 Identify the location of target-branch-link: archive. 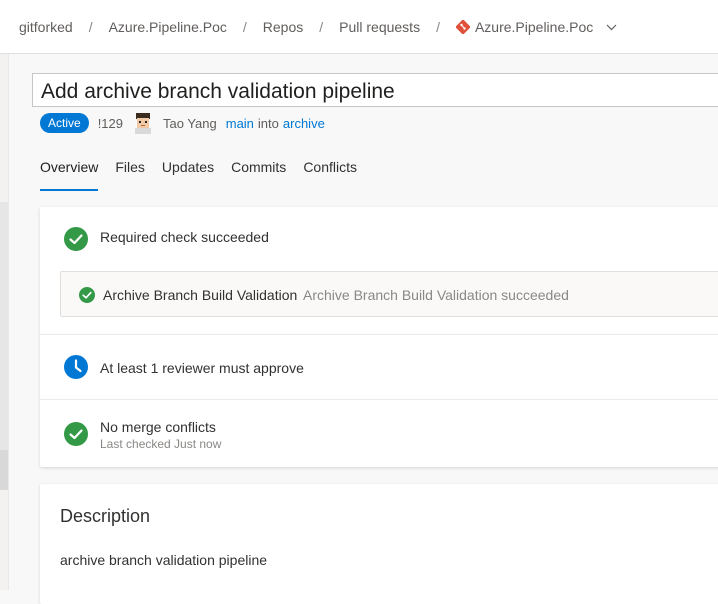
(304, 123).